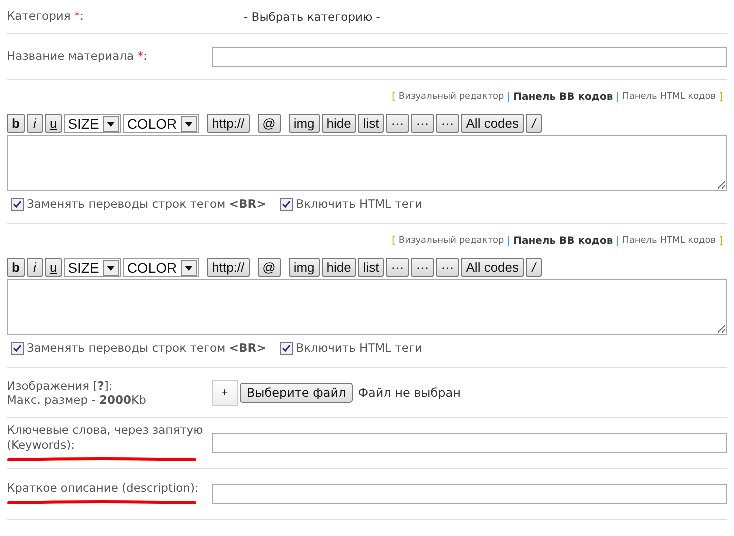 This screenshot has height=536, width=734. Describe the element at coordinates (103, 488) in the screenshot. I see `field-label: Краткое описание (description):` at that location.